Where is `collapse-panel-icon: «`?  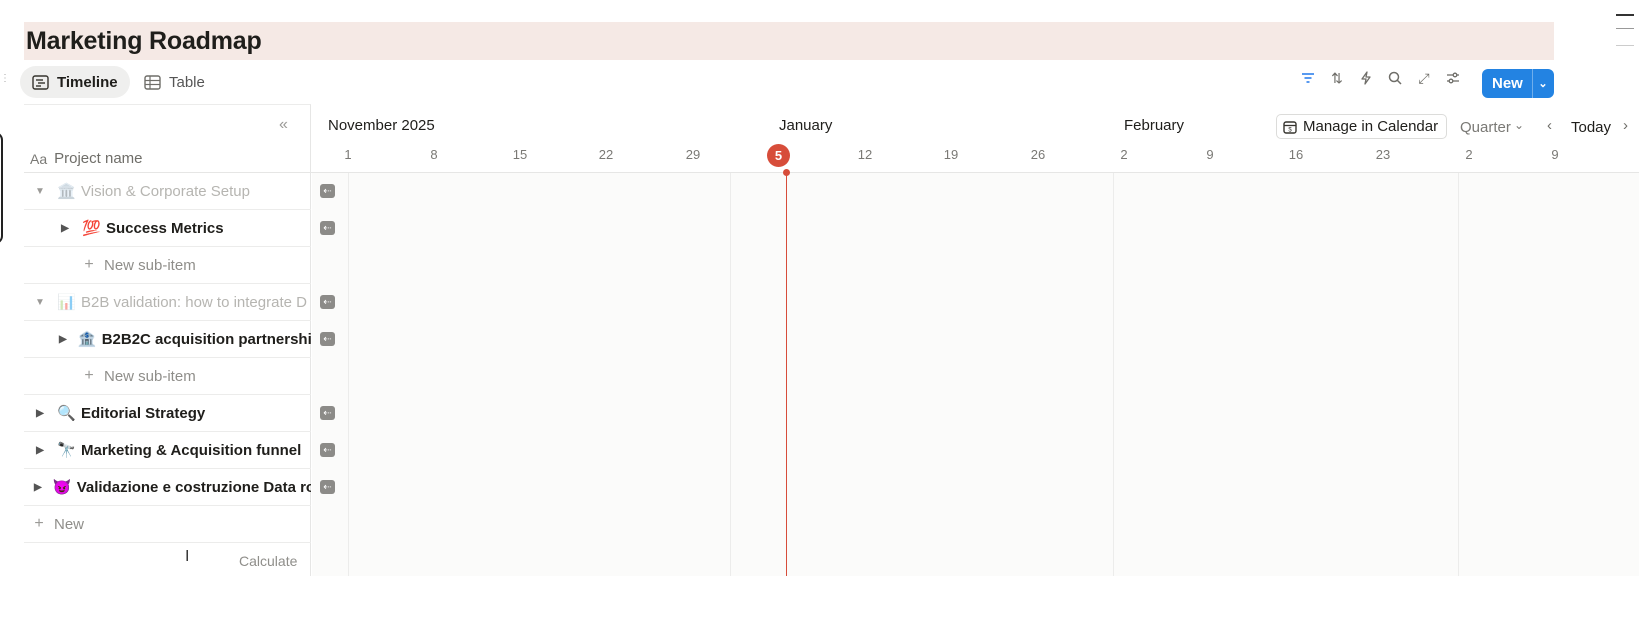
collapse-panel-icon: « is located at coordinates (283, 125).